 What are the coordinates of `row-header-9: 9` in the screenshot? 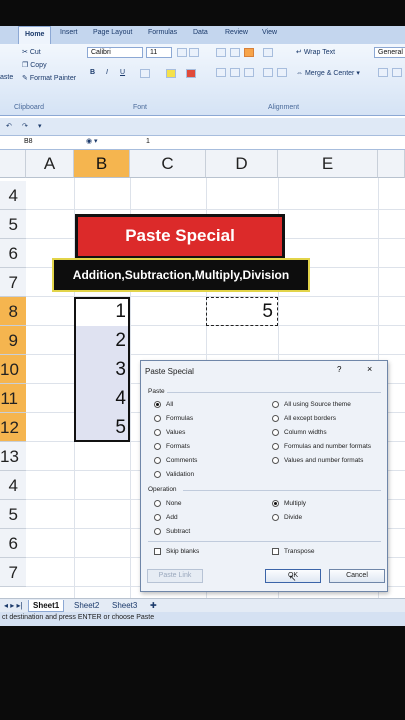 It's located at (13, 340).